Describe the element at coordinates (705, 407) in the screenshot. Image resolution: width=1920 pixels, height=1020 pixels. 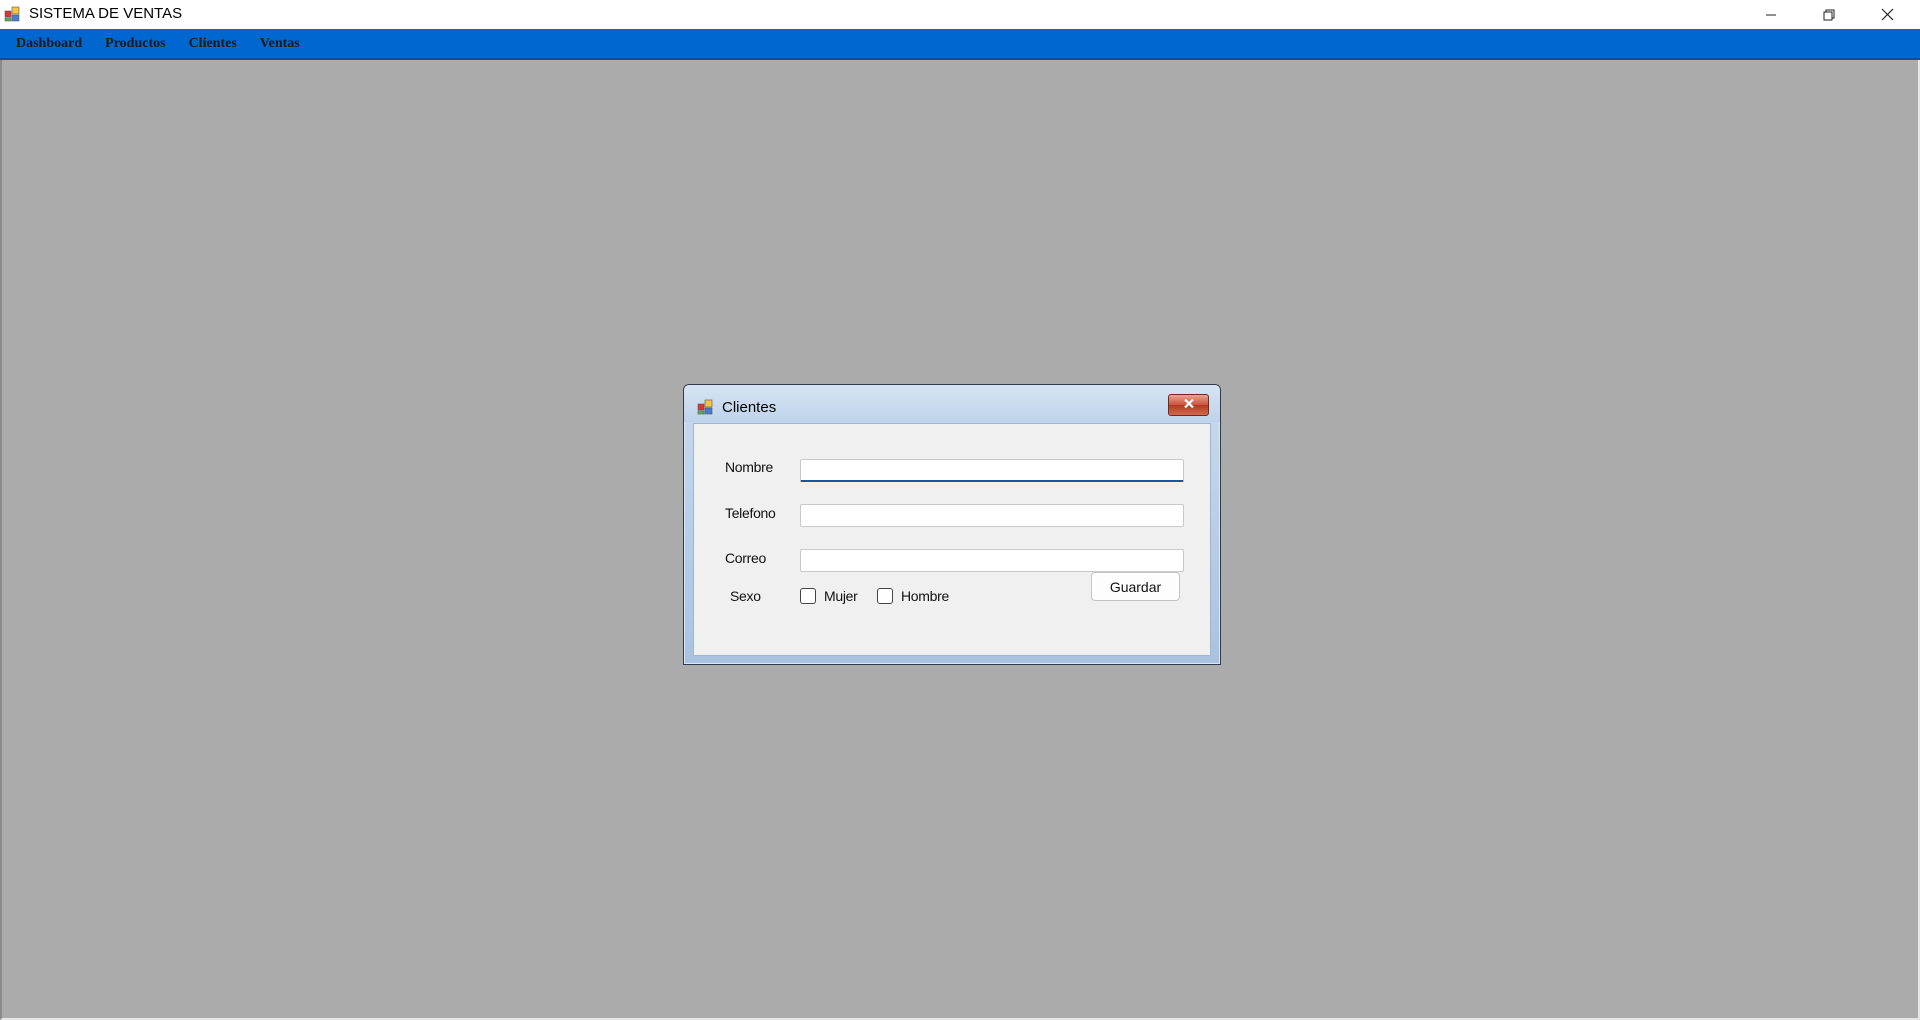
I see `dialog-app-icon` at that location.